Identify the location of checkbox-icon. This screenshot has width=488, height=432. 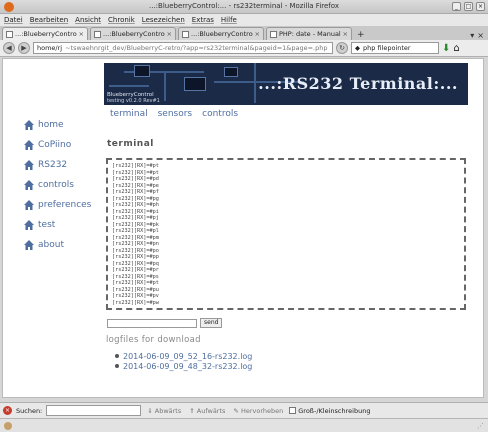
(293, 410).